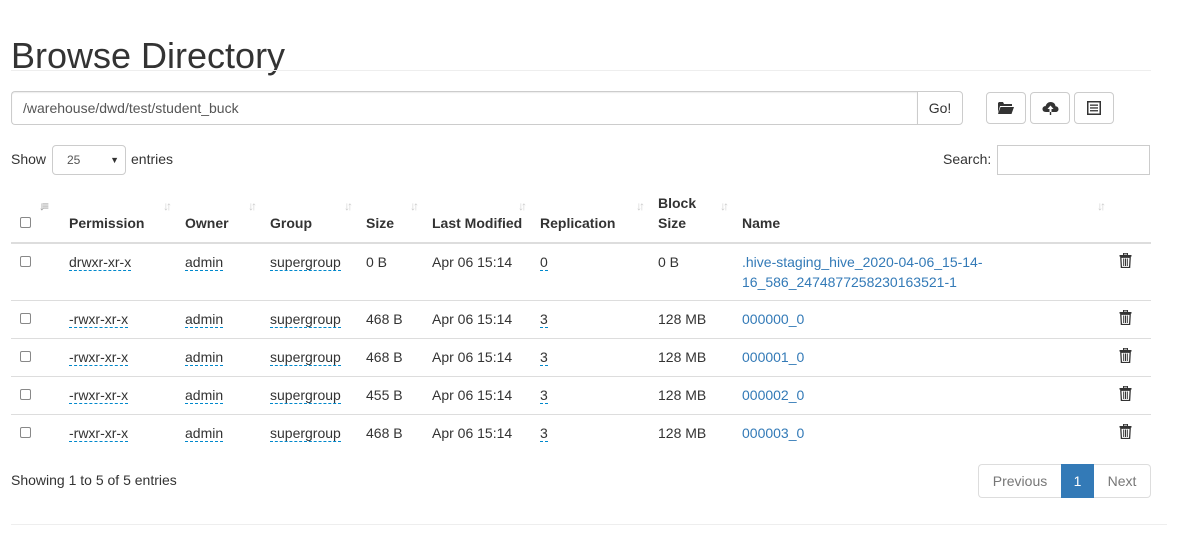 Image resolution: width=1179 pixels, height=534 pixels. What do you see at coordinates (967, 159) in the screenshot?
I see `search-label: Search:` at bounding box center [967, 159].